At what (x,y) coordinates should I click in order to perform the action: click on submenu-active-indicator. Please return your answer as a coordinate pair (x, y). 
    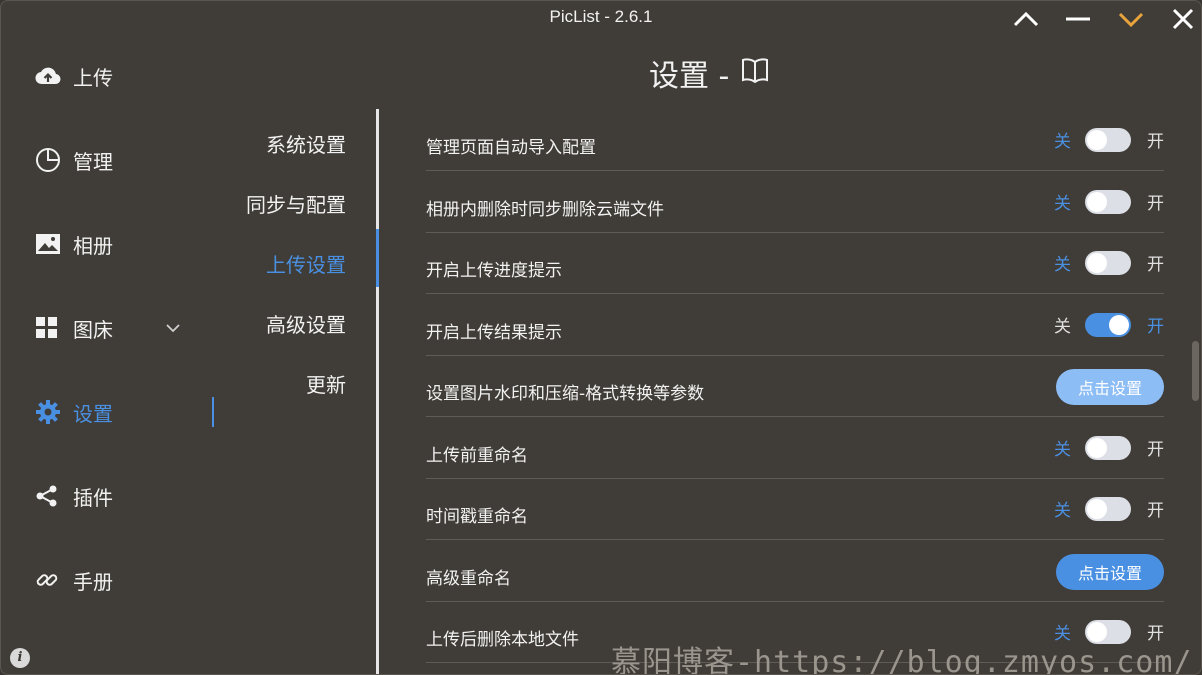
    Looking at the image, I should click on (377, 258).